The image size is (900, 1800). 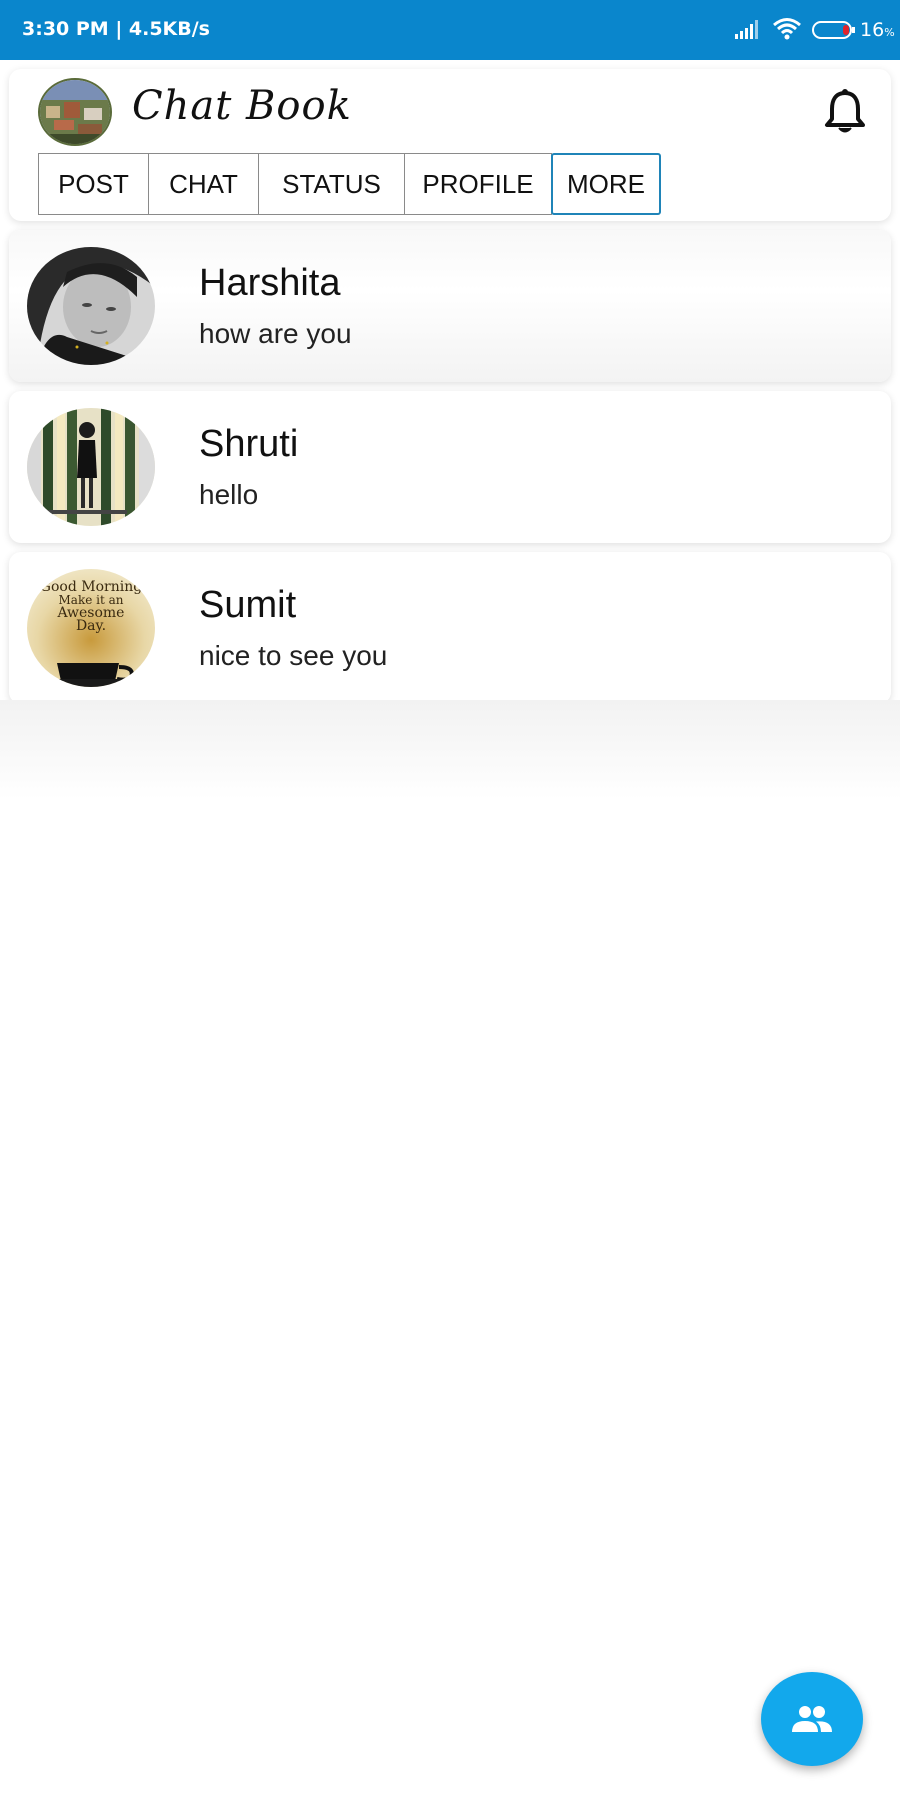 I want to click on app-logo-avatar, so click(x=75, y=112).